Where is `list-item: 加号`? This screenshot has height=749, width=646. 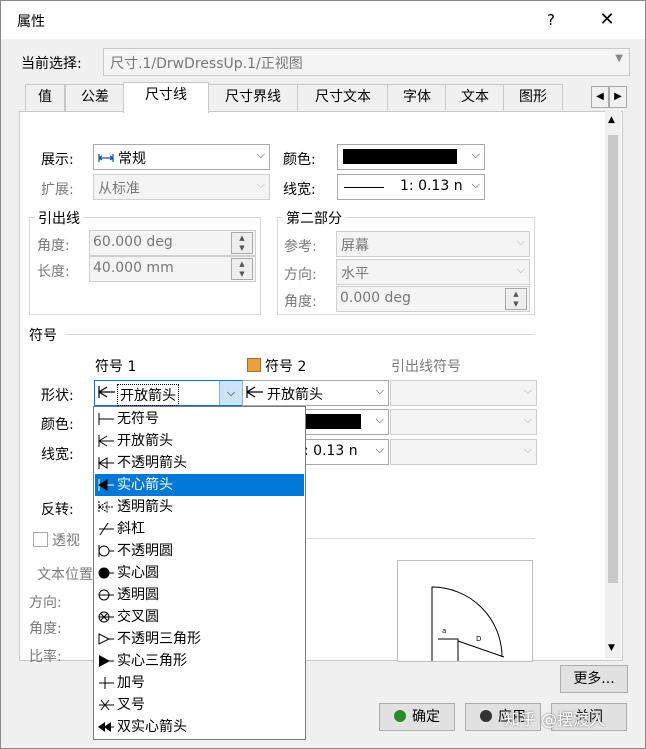
list-item: 加号 is located at coordinates (199, 683).